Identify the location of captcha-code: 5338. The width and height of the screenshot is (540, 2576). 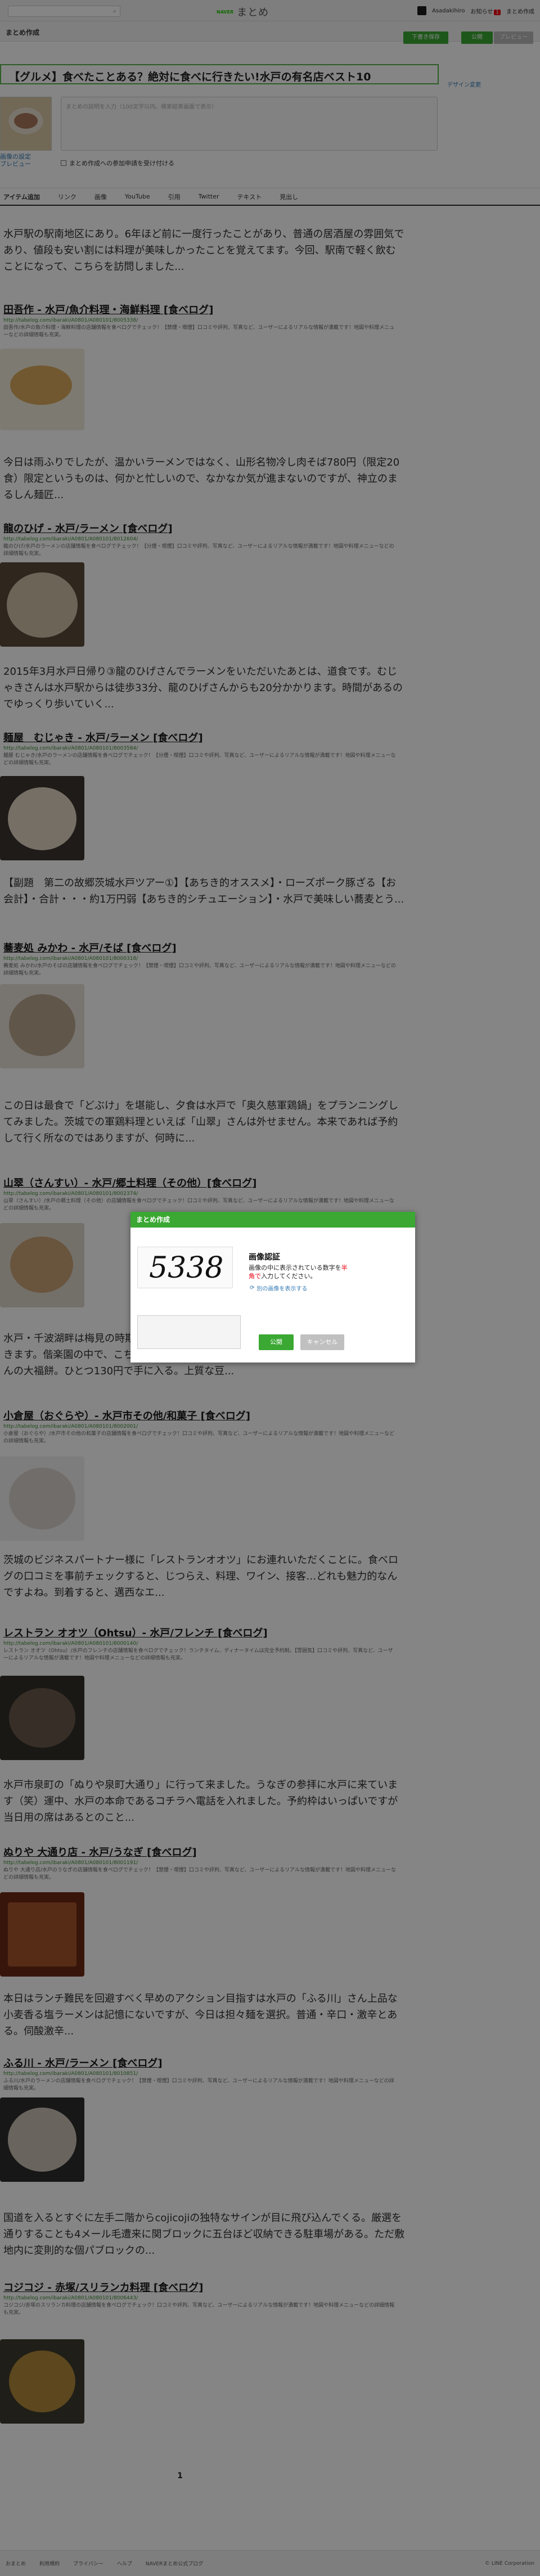
(186, 1268).